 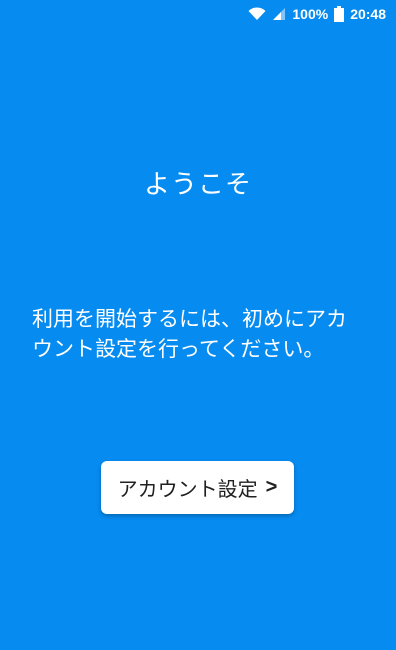 I want to click on welcome-title: ようこそ, so click(x=197, y=185).